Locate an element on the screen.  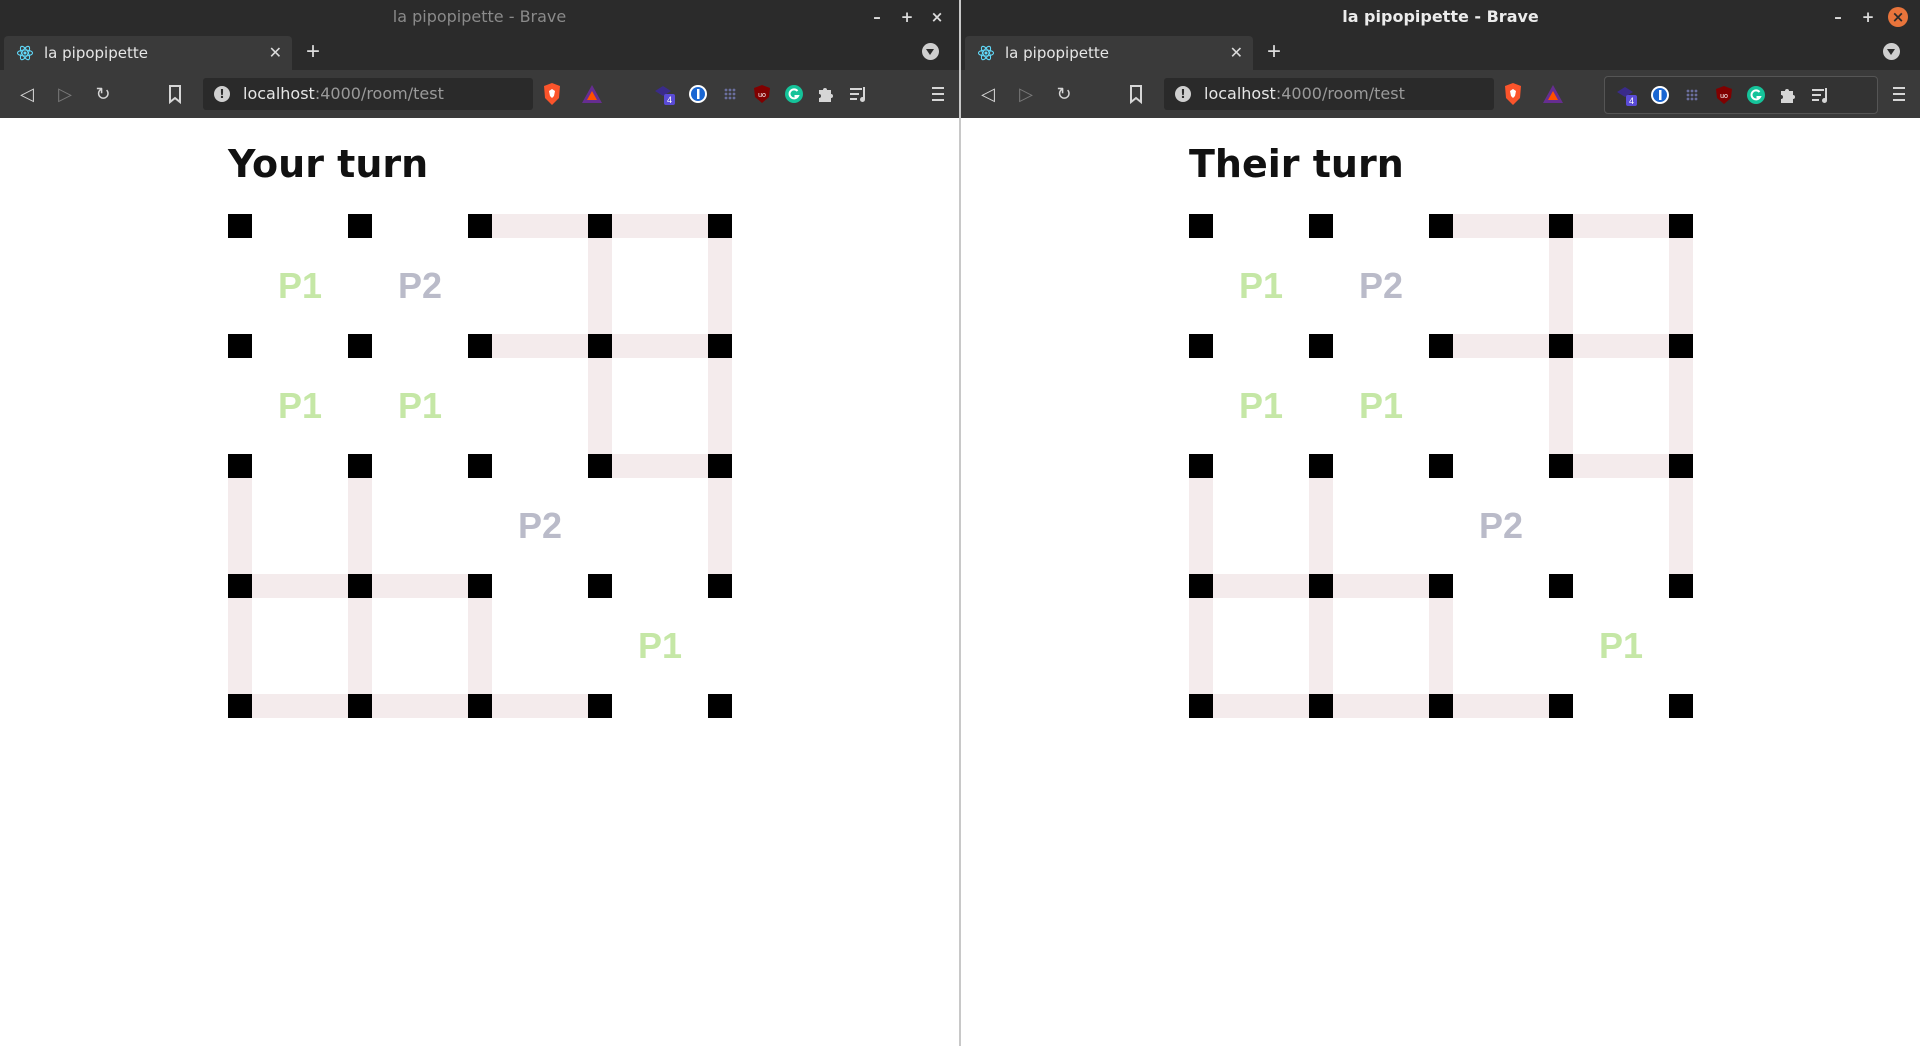
hamburger-menu-icon is located at coordinates (1899, 94).